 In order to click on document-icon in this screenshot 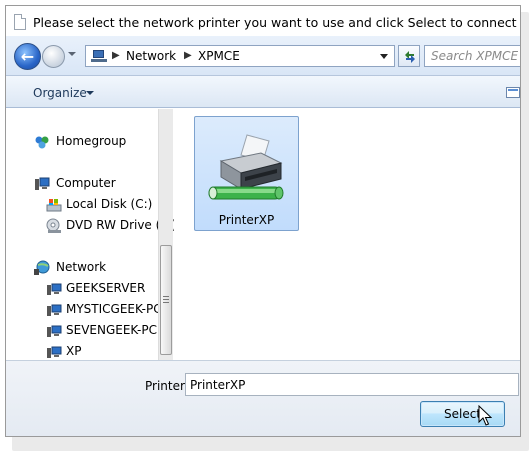, I will do `click(20, 22)`.